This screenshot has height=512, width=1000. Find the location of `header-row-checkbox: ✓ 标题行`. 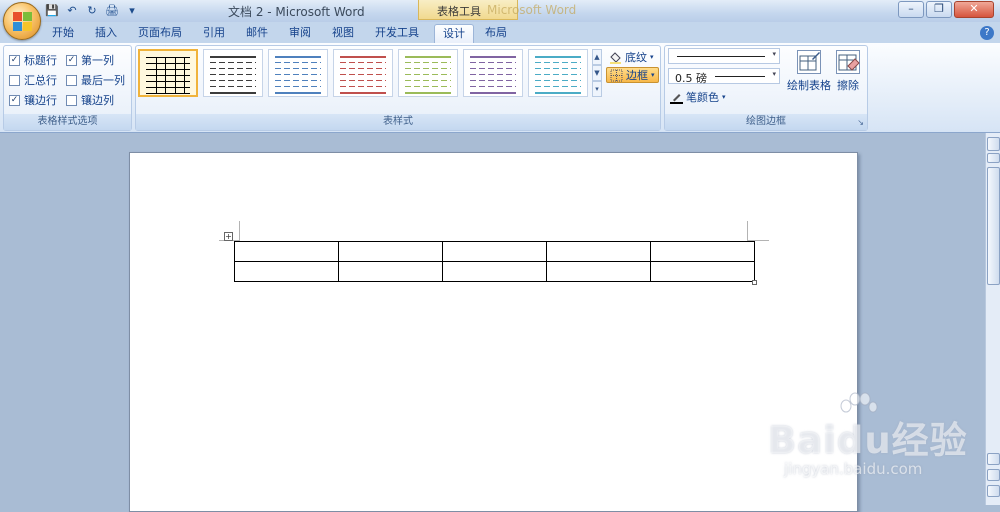

header-row-checkbox: ✓ 标题行 is located at coordinates (33, 60).